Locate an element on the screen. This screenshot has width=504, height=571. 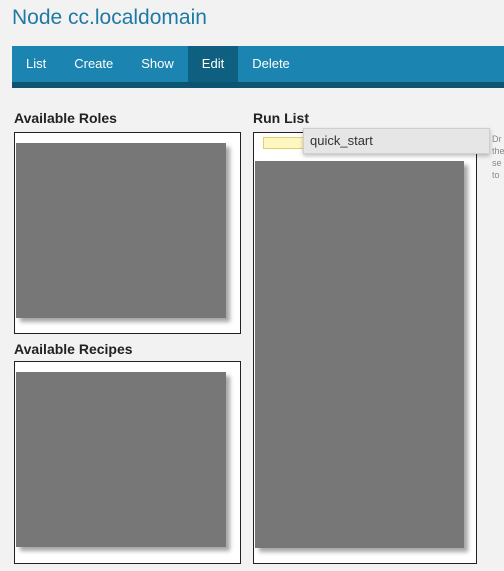
nav-delete-link: Delete is located at coordinates (271, 64).